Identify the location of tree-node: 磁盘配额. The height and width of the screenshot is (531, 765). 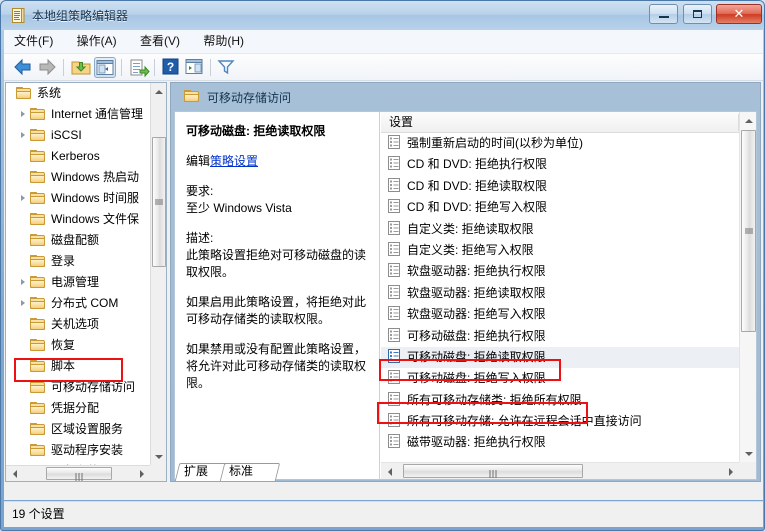
(79, 240).